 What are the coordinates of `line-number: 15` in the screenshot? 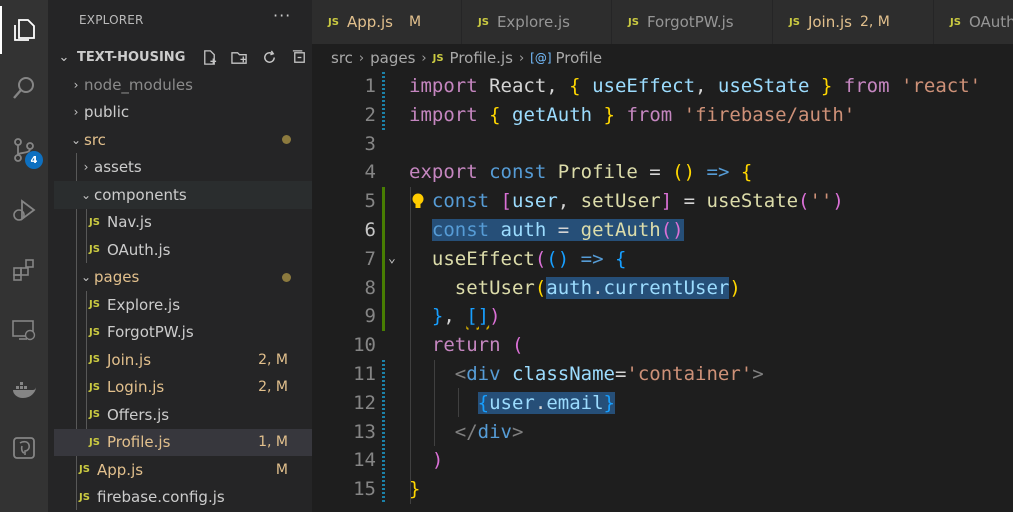 It's located at (364, 489).